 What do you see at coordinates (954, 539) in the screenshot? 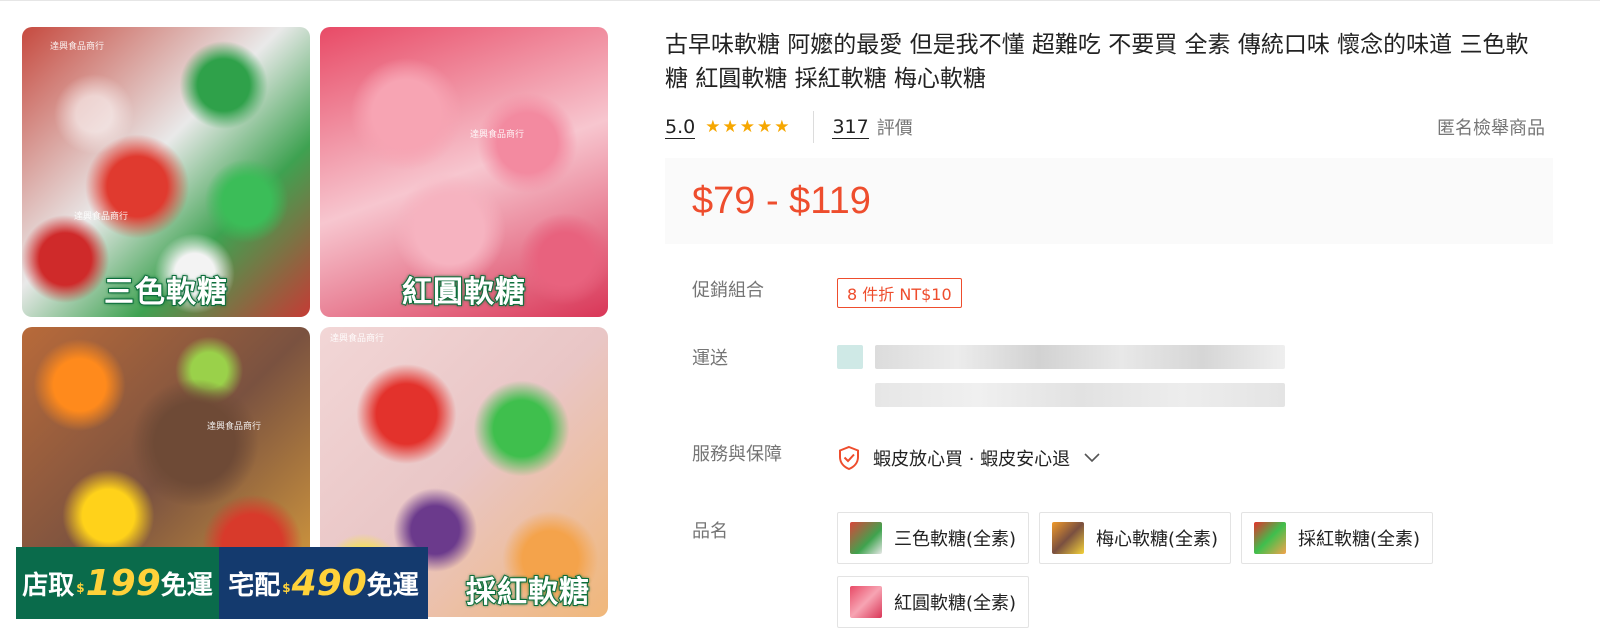
I see `variant-option-label: 三色軟糖(全素)` at bounding box center [954, 539].